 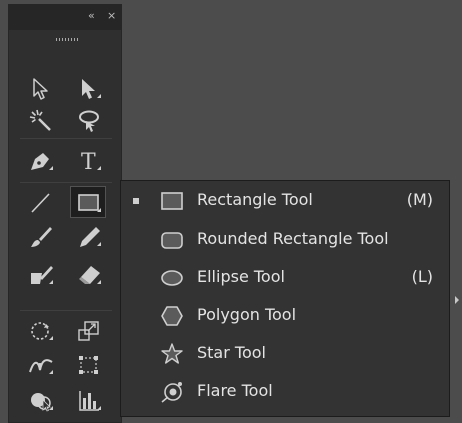 I want to click on type-tool: T, so click(x=88, y=160).